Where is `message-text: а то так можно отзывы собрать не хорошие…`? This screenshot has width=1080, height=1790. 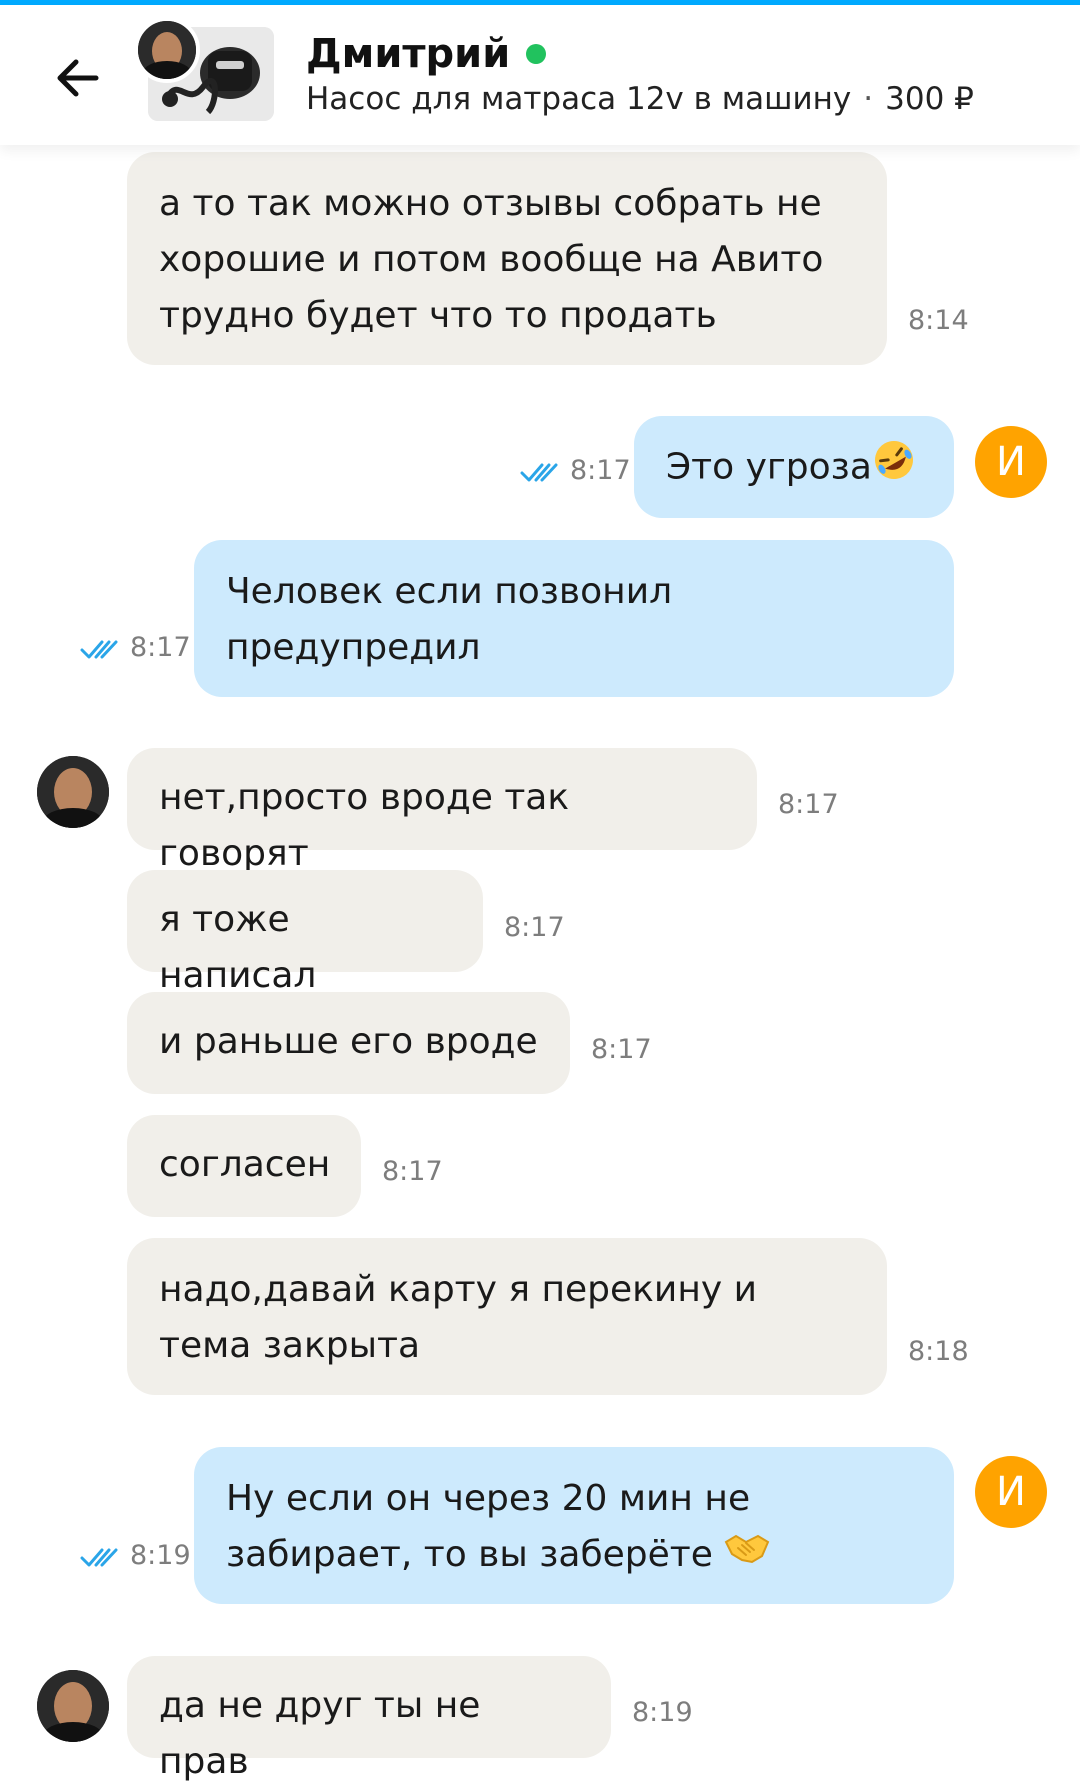
message-text: а то так можно отзывы собрать не хорошие… is located at coordinates (491, 259).